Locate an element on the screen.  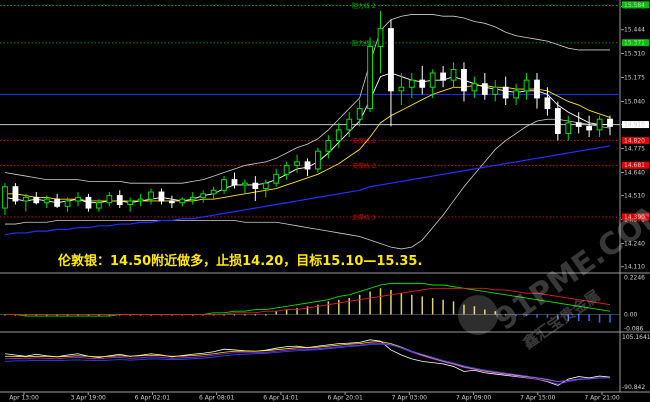
price-tick-label: 15.310 is located at coordinates (634, 54).